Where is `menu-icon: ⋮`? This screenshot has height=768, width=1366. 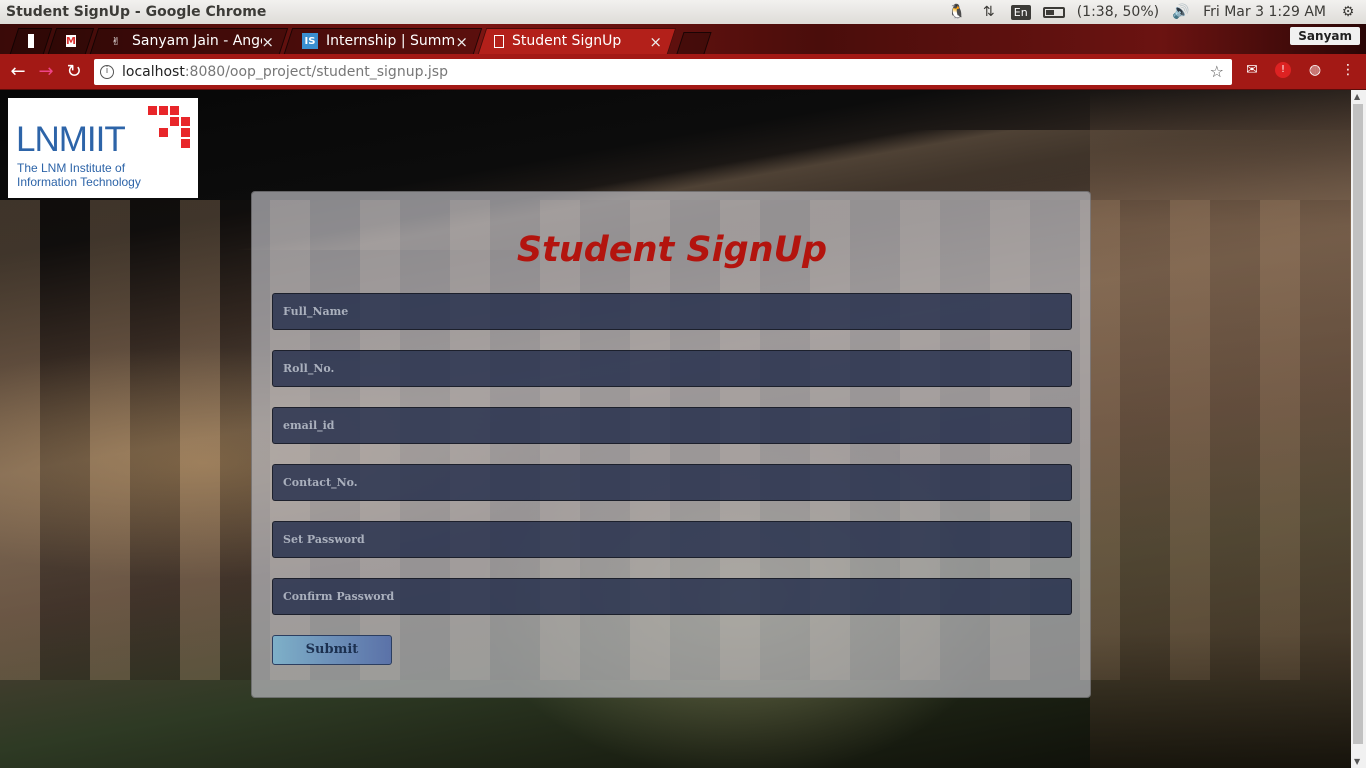 menu-icon: ⋮ is located at coordinates (1348, 71).